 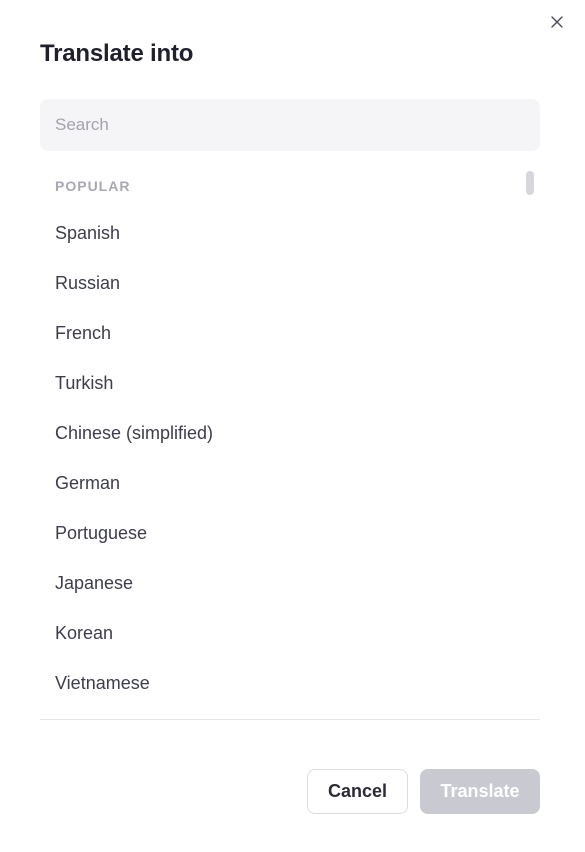 What do you see at coordinates (280, 433) in the screenshot?
I see `list-item: Chinese (simplified)` at bounding box center [280, 433].